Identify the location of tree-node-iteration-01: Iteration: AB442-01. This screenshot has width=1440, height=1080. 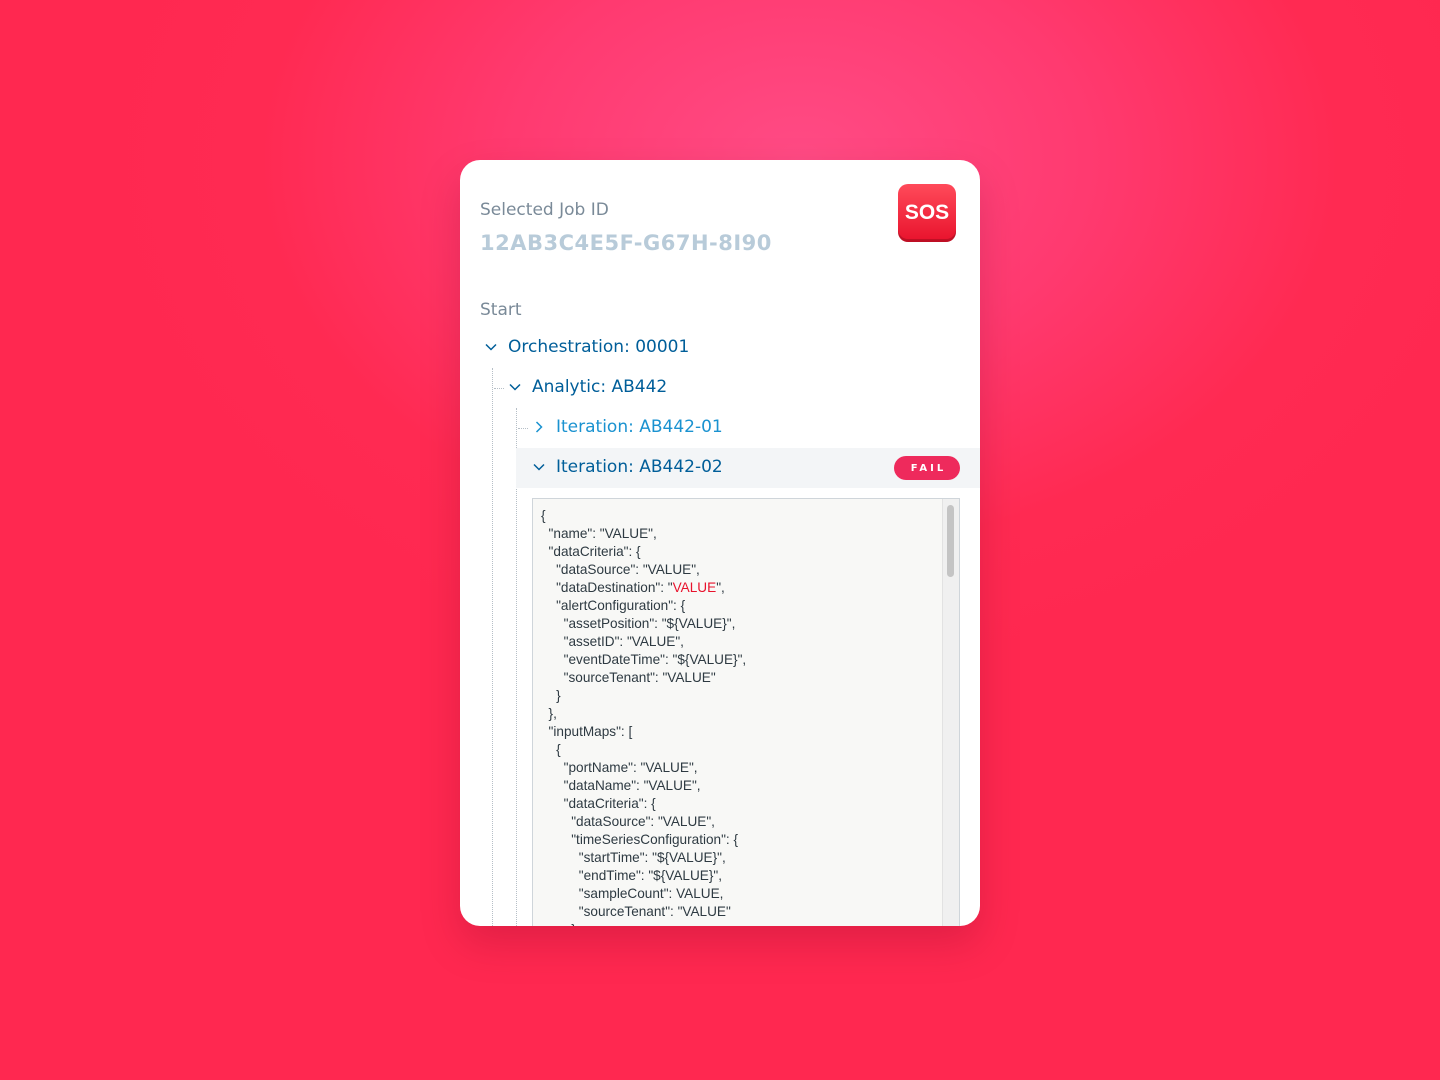
(627, 427).